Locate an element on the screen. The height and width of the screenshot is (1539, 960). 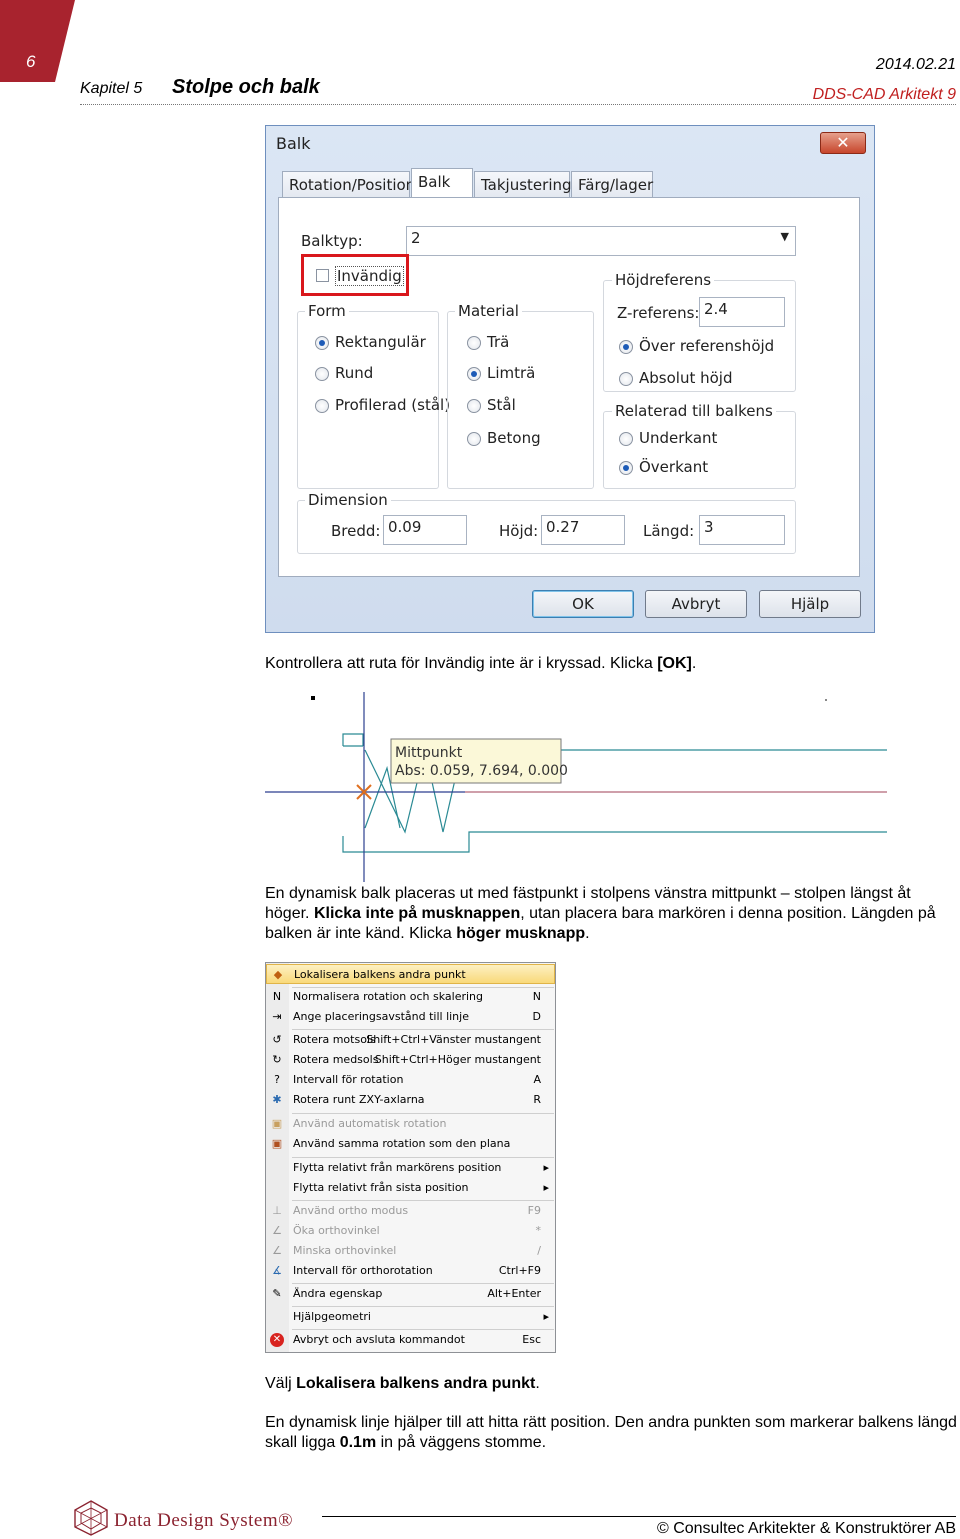
tab-balk: Balk is located at coordinates (442, 183).